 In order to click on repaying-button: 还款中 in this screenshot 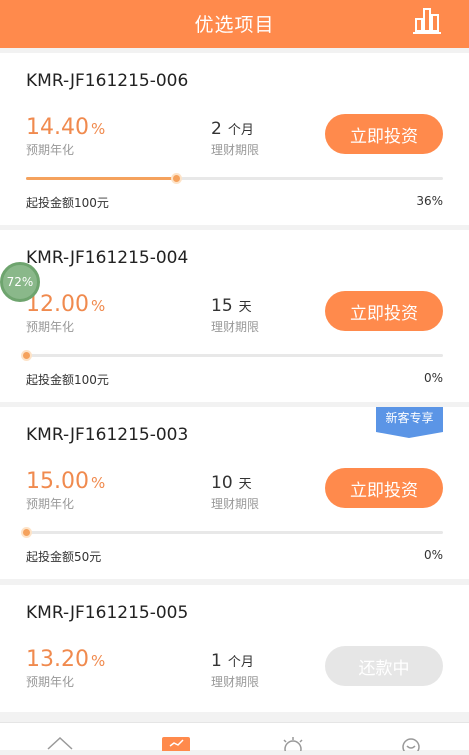, I will do `click(384, 666)`.